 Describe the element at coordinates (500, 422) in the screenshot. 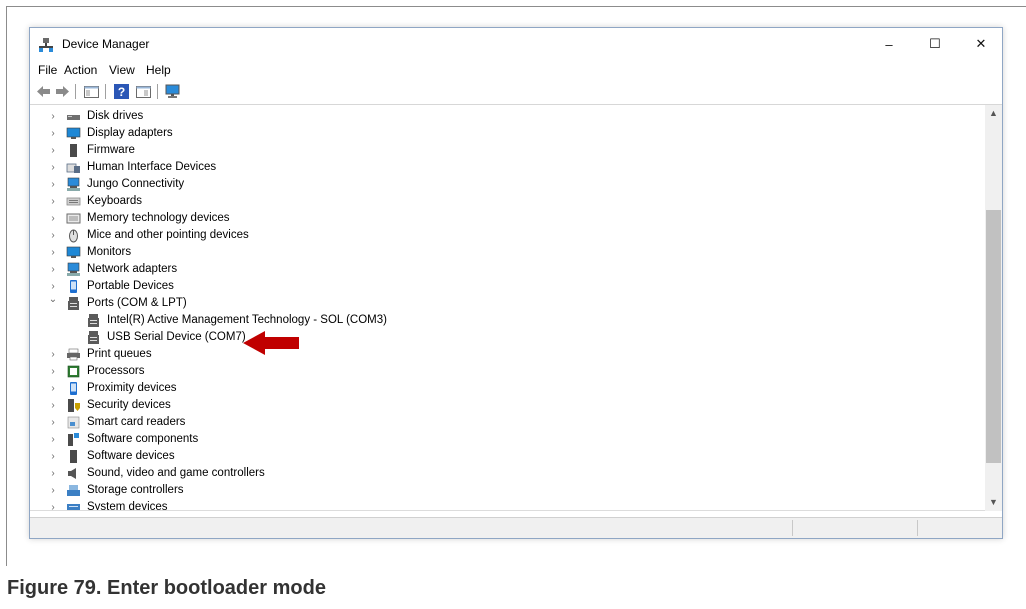

I see `tree-item: › Smart card readers` at that location.